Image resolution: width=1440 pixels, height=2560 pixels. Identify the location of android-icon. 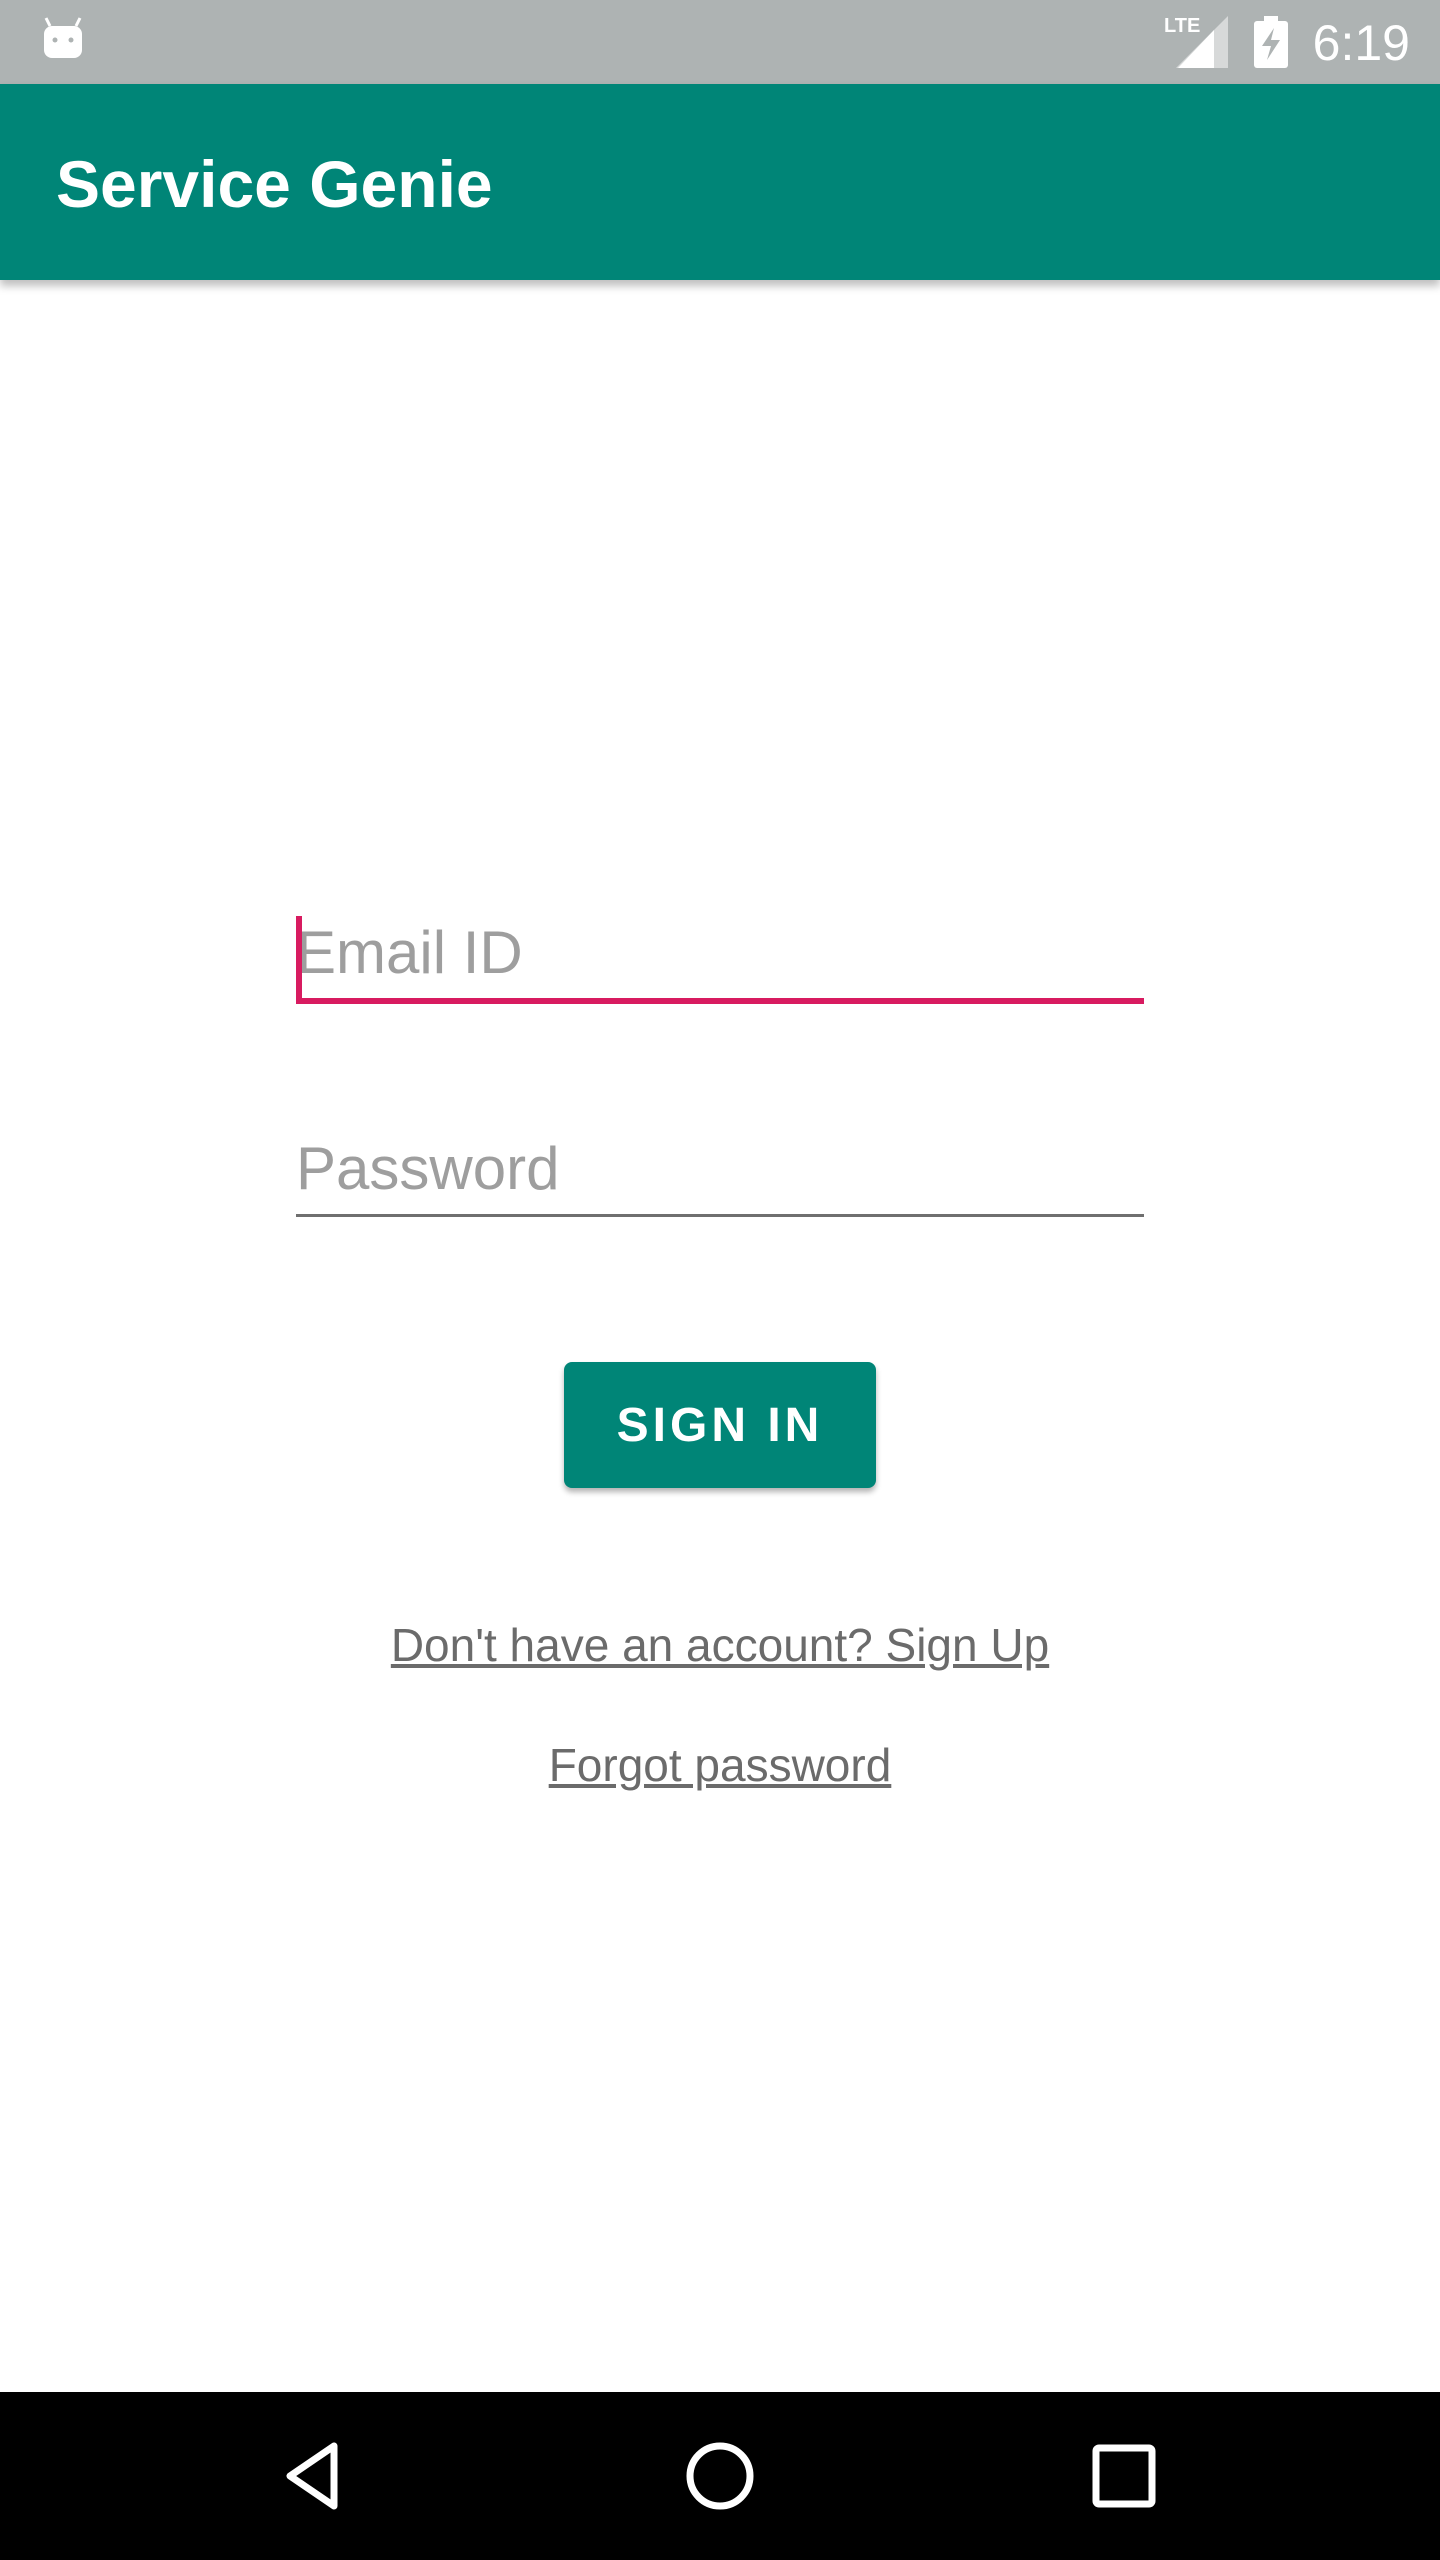
(63, 37).